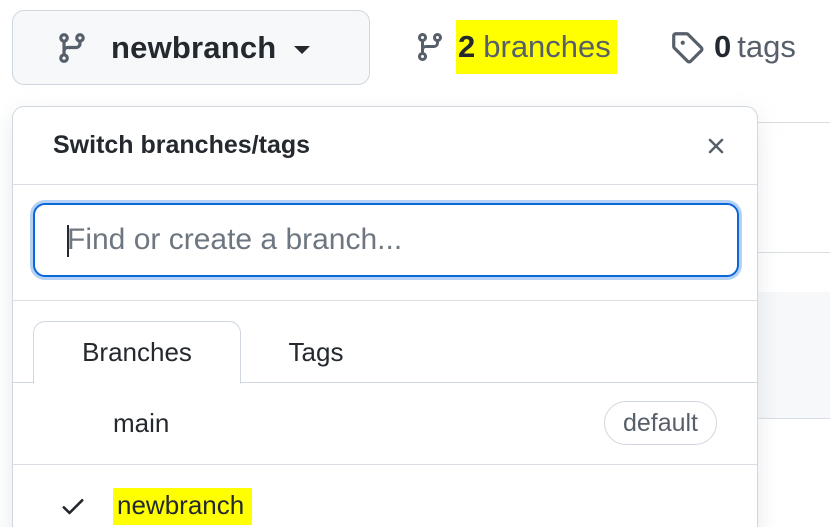 The image size is (830, 527). I want to click on branch-item-main: main default, so click(385, 424).